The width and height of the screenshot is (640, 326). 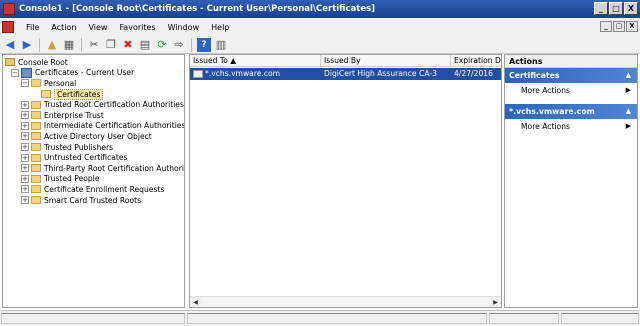 I want to click on tree-node-active-directory-user-object: + Active Directory User Object, so click(x=93, y=136).